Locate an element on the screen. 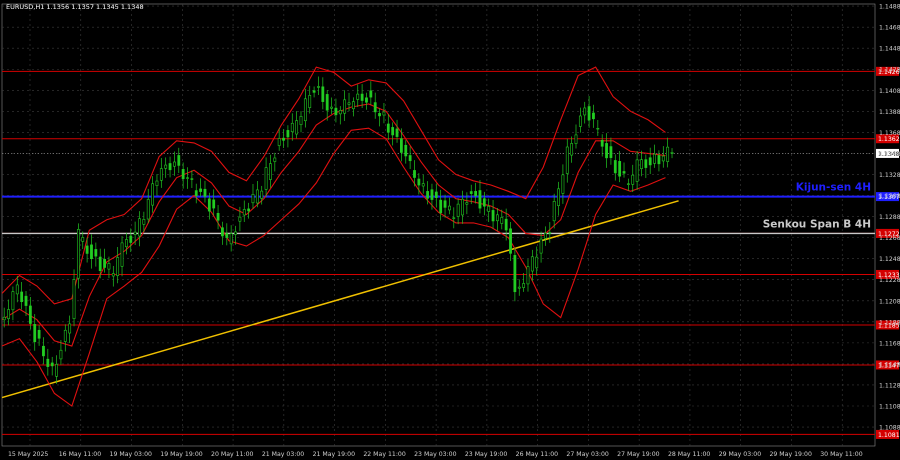  senkou-span-b-label: Senkou Span B 4H is located at coordinates (817, 224).